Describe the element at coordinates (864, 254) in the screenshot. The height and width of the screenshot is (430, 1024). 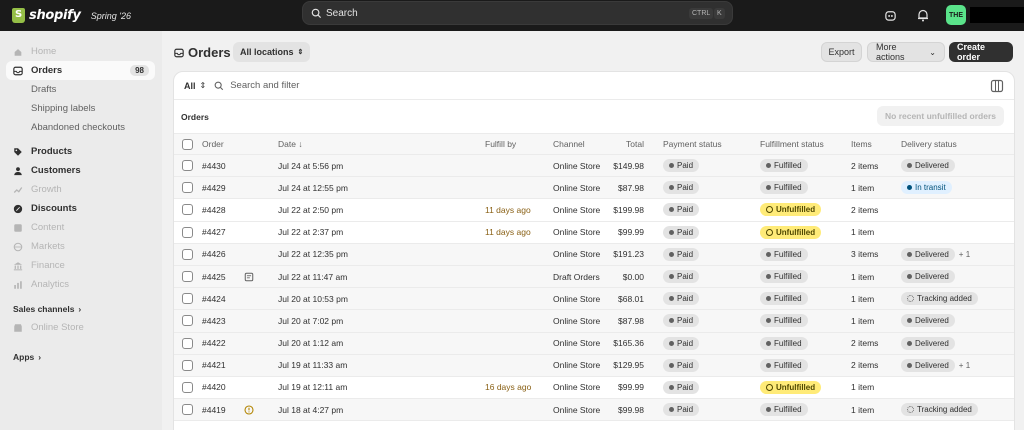
I see `item-count: 3 items` at that location.